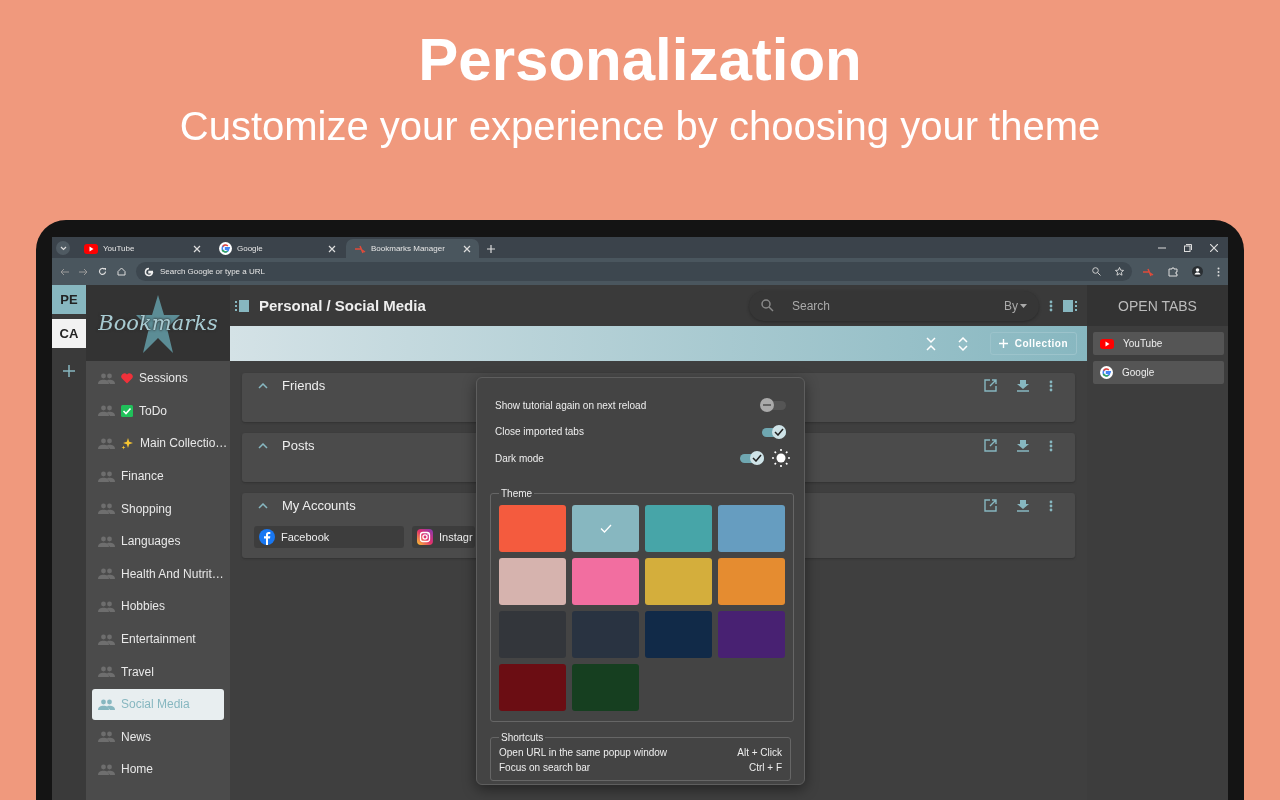 The height and width of the screenshot is (800, 1280). What do you see at coordinates (142, 248) in the screenshot?
I see `browser-tab: YouTube` at bounding box center [142, 248].